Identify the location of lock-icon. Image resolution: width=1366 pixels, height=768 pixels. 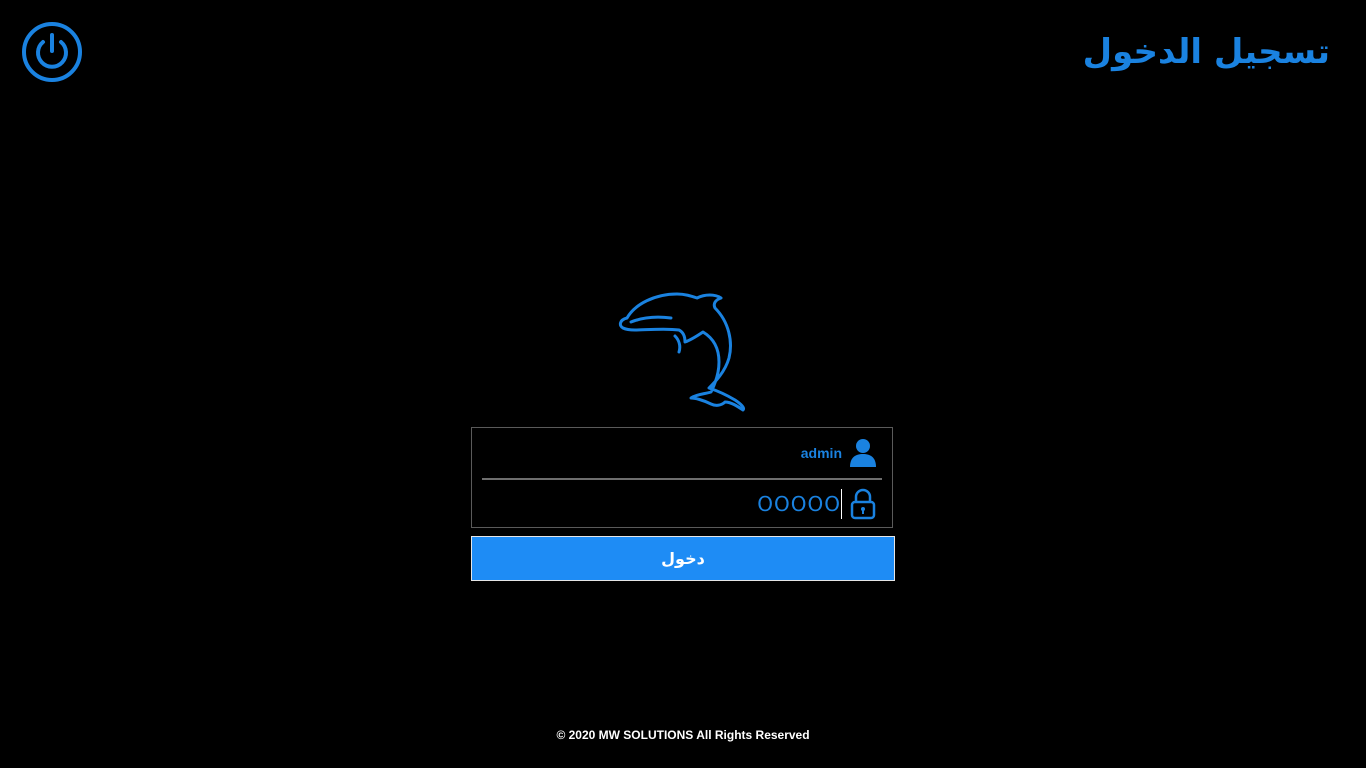
(863, 504).